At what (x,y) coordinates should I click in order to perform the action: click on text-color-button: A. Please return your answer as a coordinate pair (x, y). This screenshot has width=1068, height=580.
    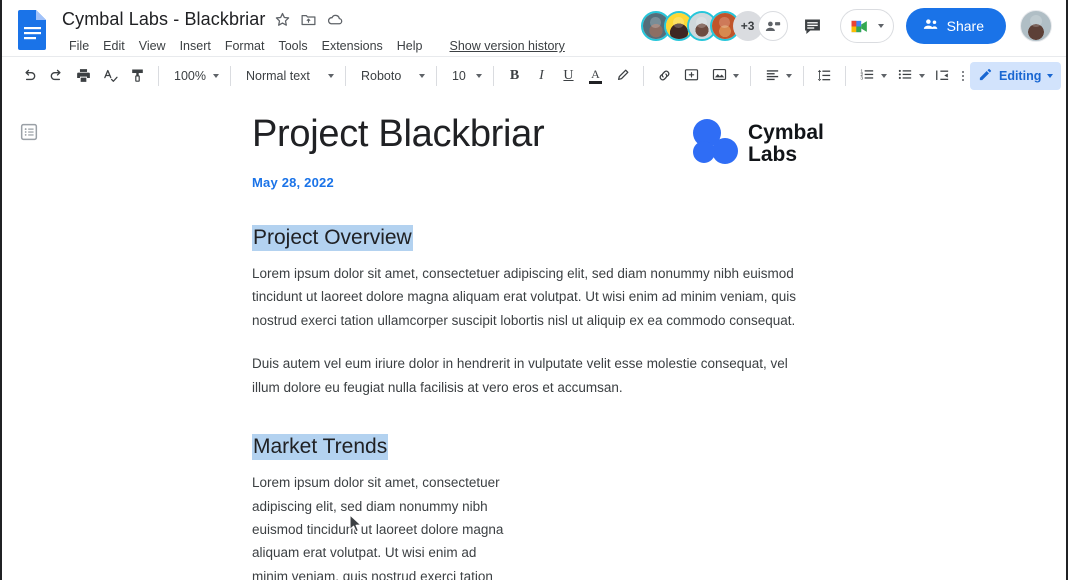
    Looking at the image, I should click on (595, 75).